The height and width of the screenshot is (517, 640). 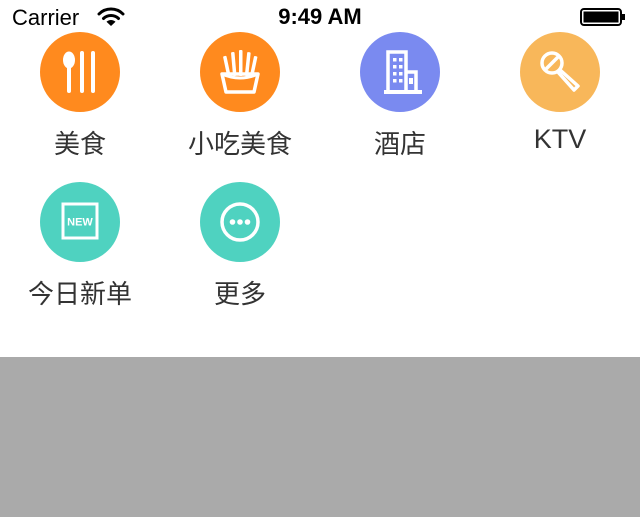 What do you see at coordinates (399, 145) in the screenshot?
I see `category-label: 酒店` at bounding box center [399, 145].